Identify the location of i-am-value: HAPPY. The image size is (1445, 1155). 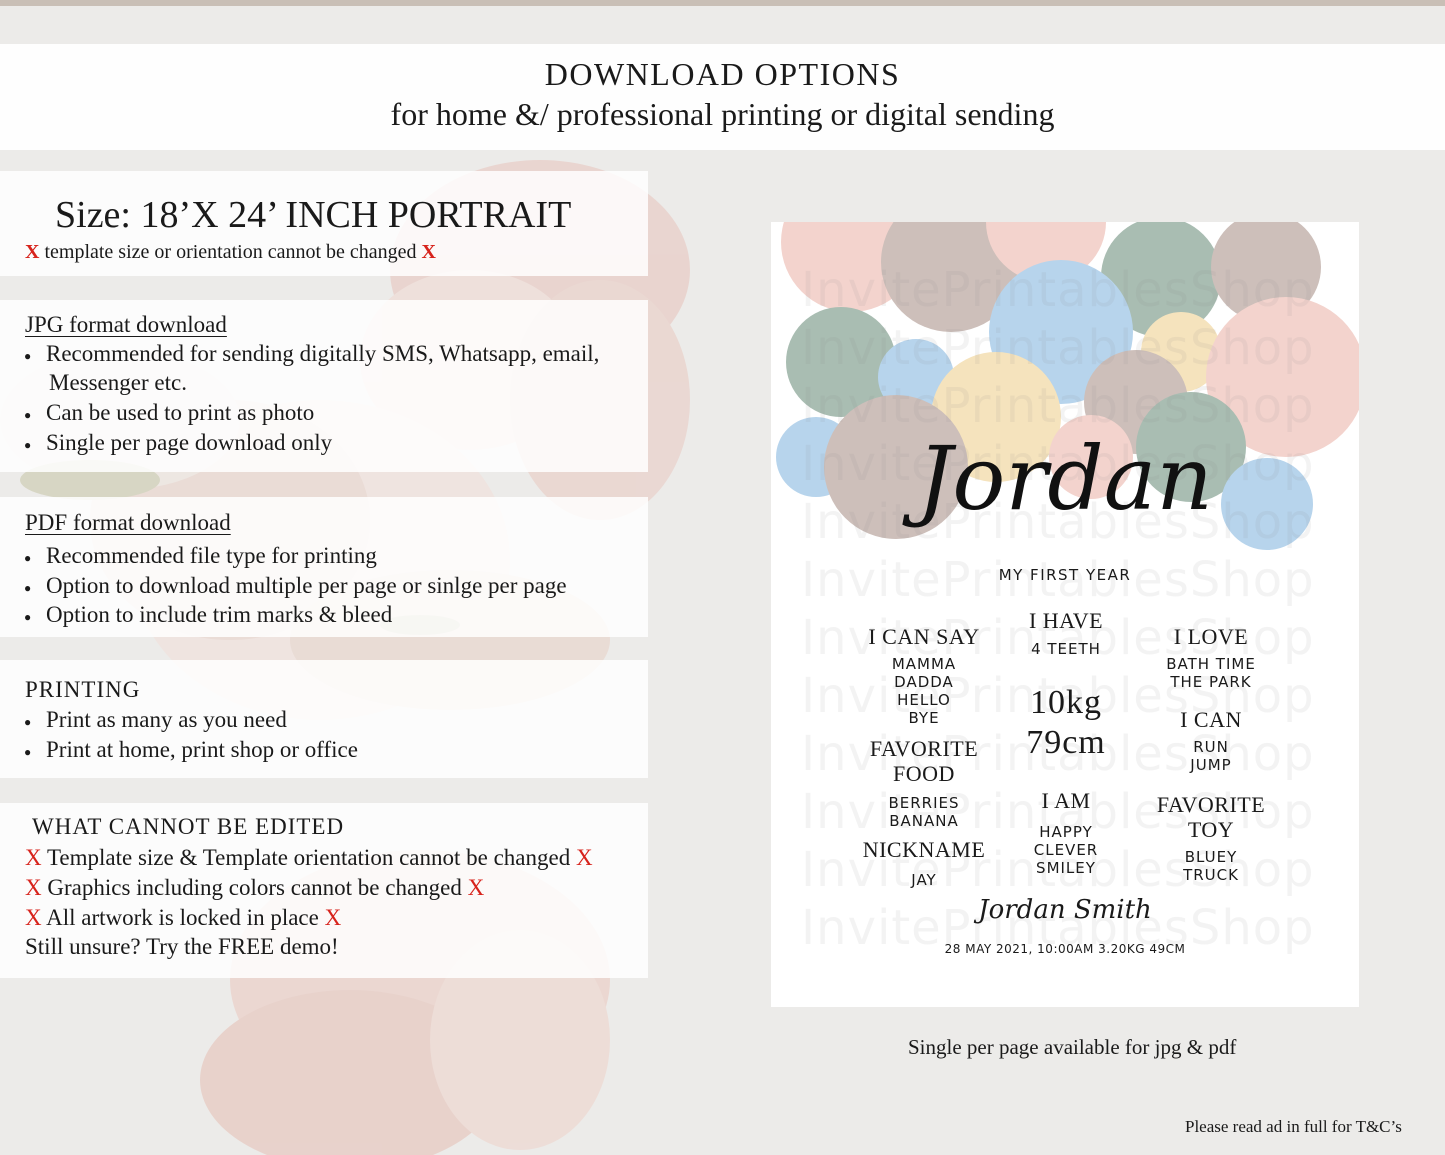
(1066, 832).